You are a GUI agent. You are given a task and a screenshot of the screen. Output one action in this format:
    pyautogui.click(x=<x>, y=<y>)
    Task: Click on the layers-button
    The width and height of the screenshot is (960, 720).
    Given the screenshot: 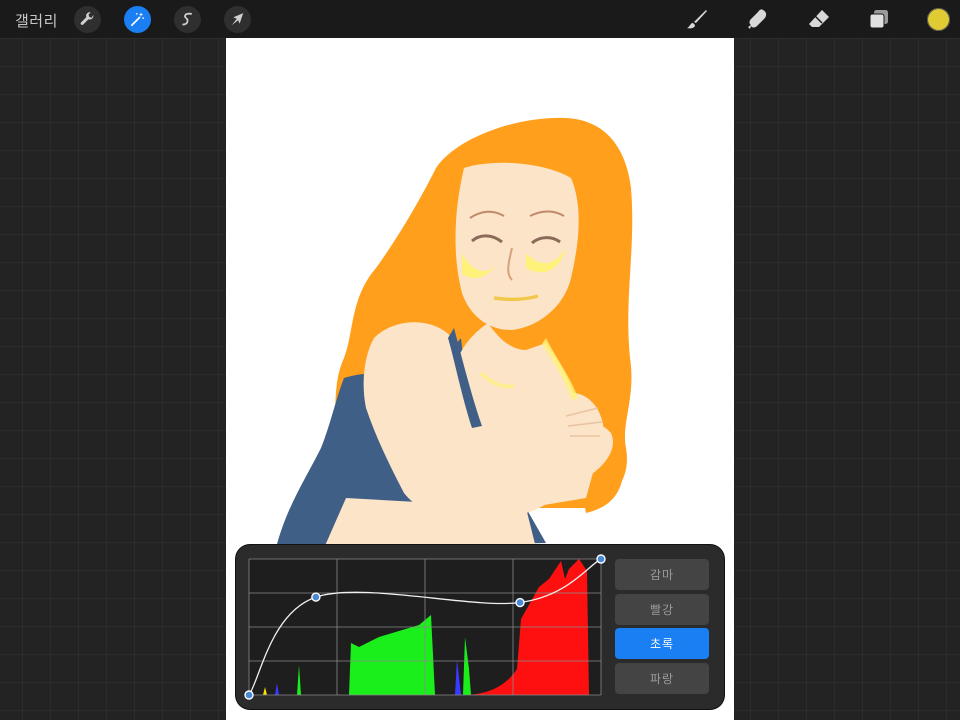 What is the action you would take?
    pyautogui.click(x=879, y=19)
    